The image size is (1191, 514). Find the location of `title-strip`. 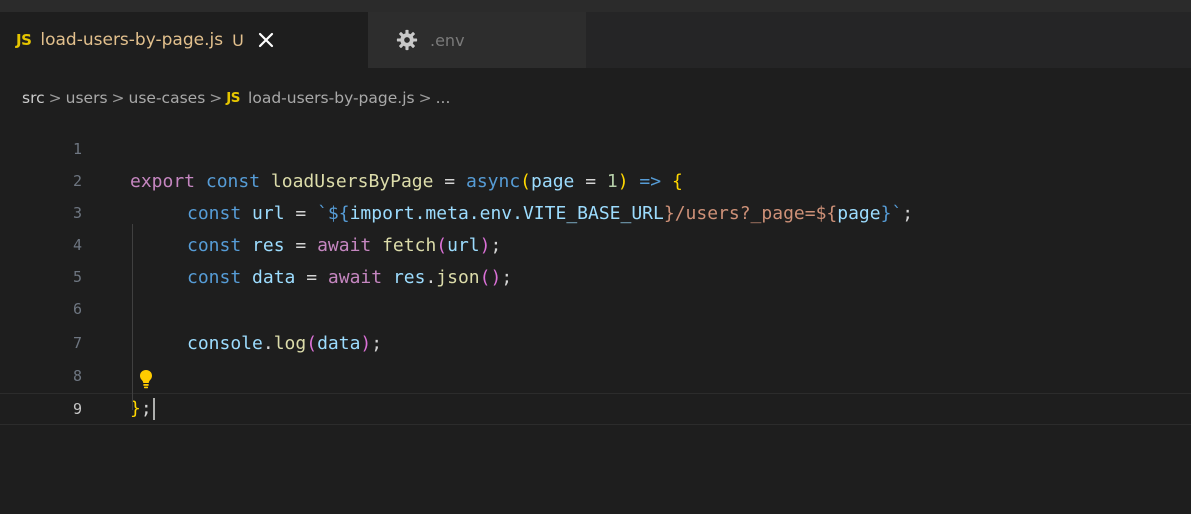

title-strip is located at coordinates (595, 6).